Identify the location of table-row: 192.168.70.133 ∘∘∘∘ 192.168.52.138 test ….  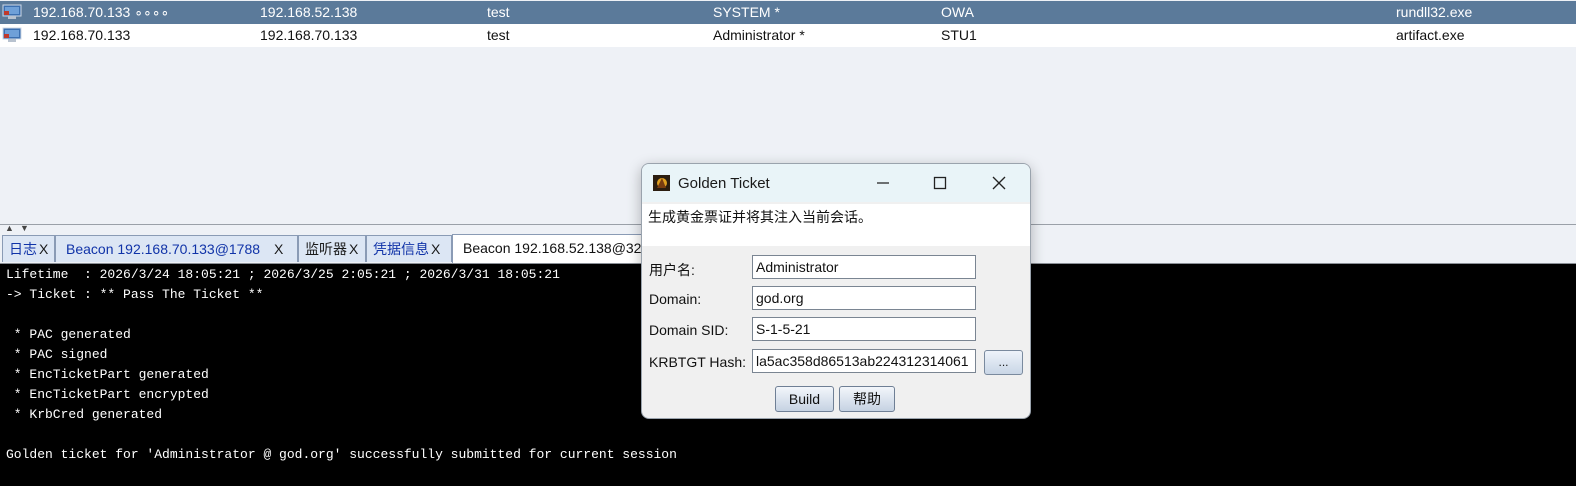
(788, 12).